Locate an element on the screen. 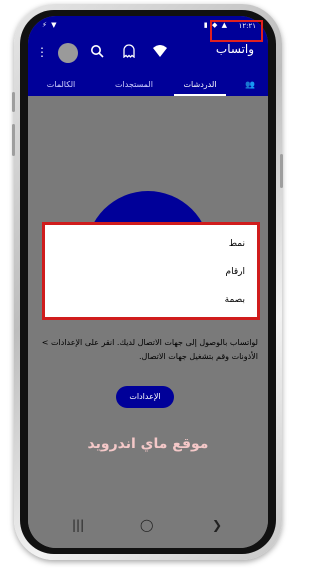 The image size is (320, 568). system-nav-bar: ||| ◯ ❯ is located at coordinates (148, 528).